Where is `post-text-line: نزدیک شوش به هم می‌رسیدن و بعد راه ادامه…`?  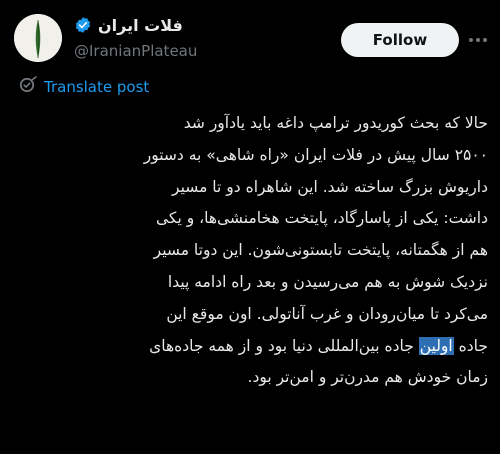
post-text-line: نزدیک شوش به هم می‌رسیدن و بعد راه ادامه… is located at coordinates (327, 281).